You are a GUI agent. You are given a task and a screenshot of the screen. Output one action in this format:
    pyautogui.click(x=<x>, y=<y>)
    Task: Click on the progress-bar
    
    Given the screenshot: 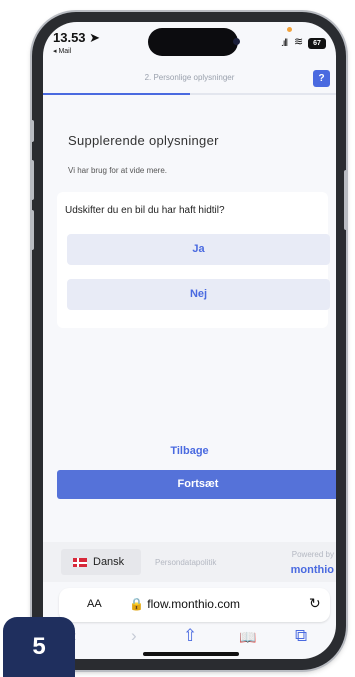 What is the action you would take?
    pyautogui.click(x=189, y=94)
    